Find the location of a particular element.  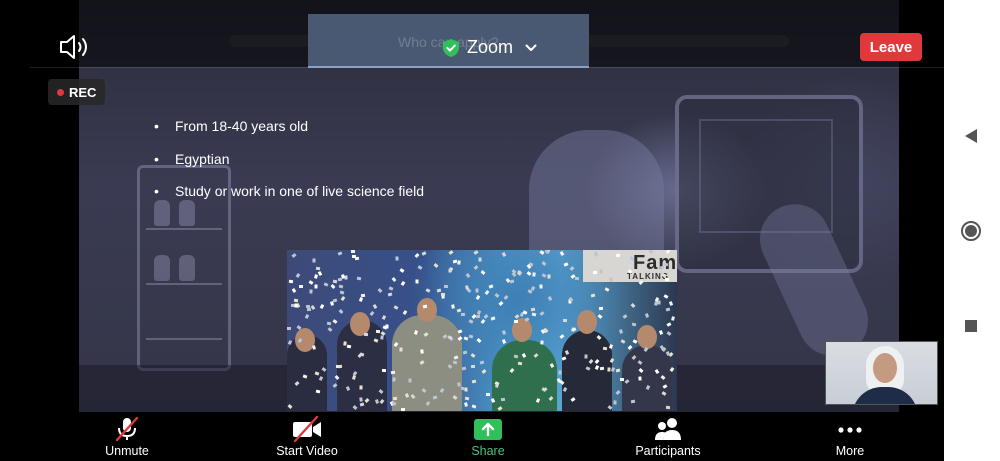

share-button: Share is located at coordinates (488, 436).